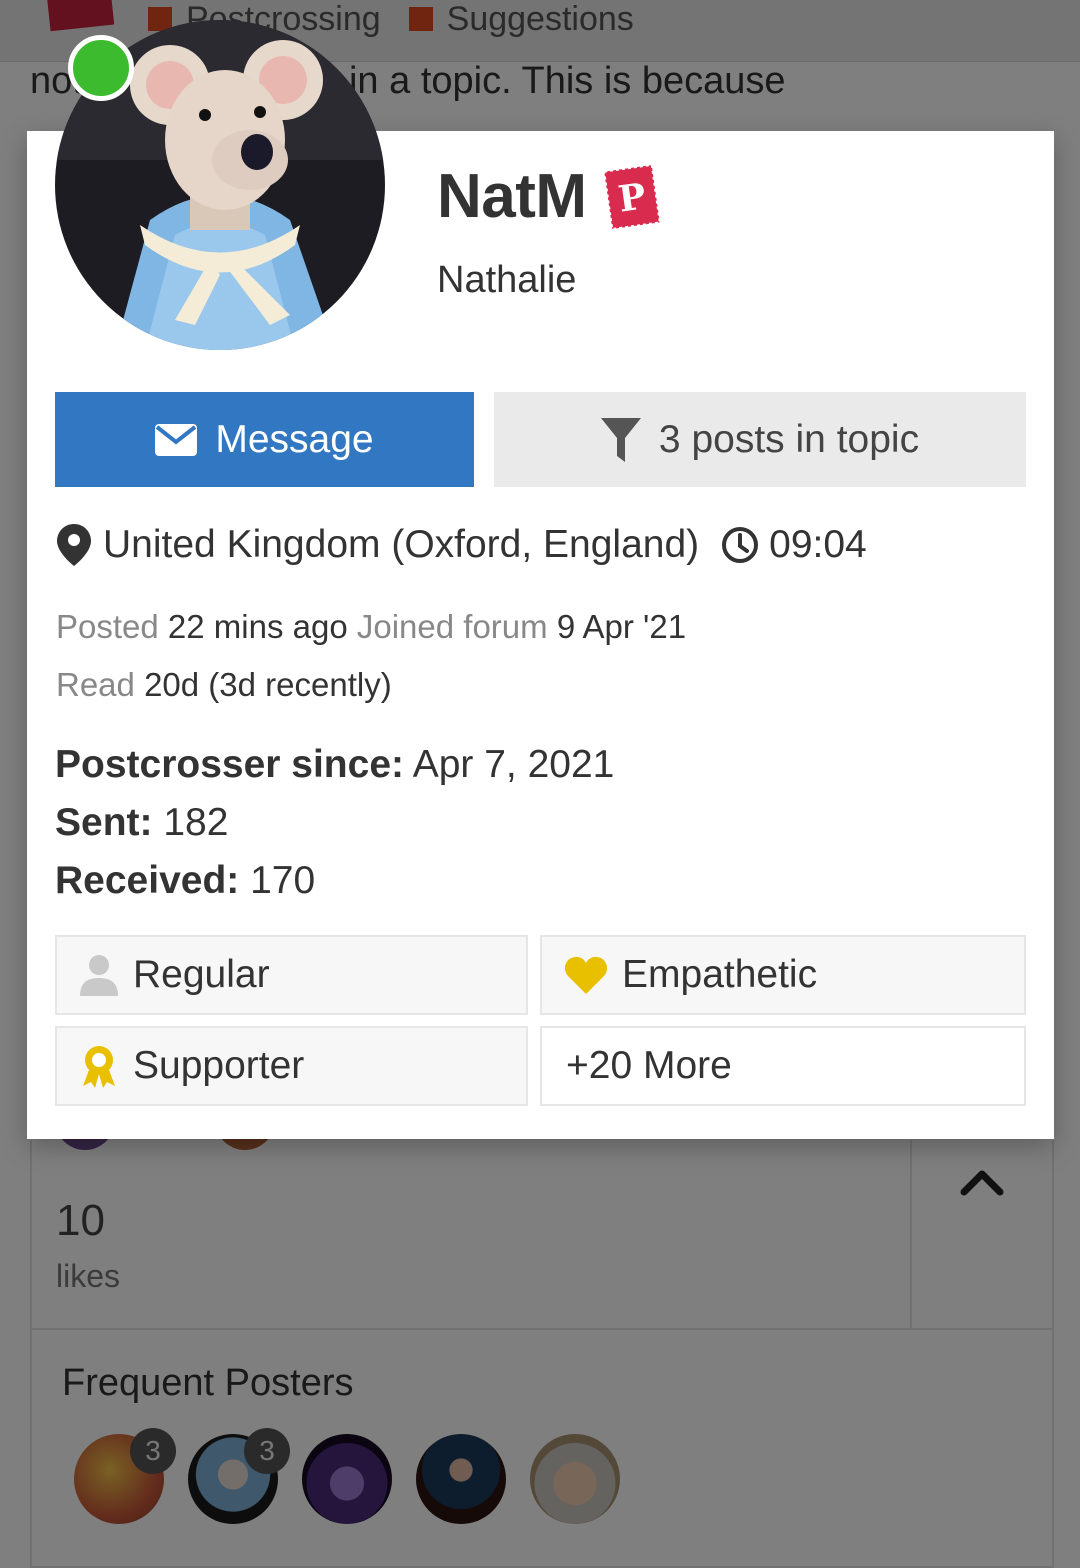 The height and width of the screenshot is (1568, 1080). Describe the element at coordinates (720, 974) in the screenshot. I see `badge-label: Empathetic` at that location.